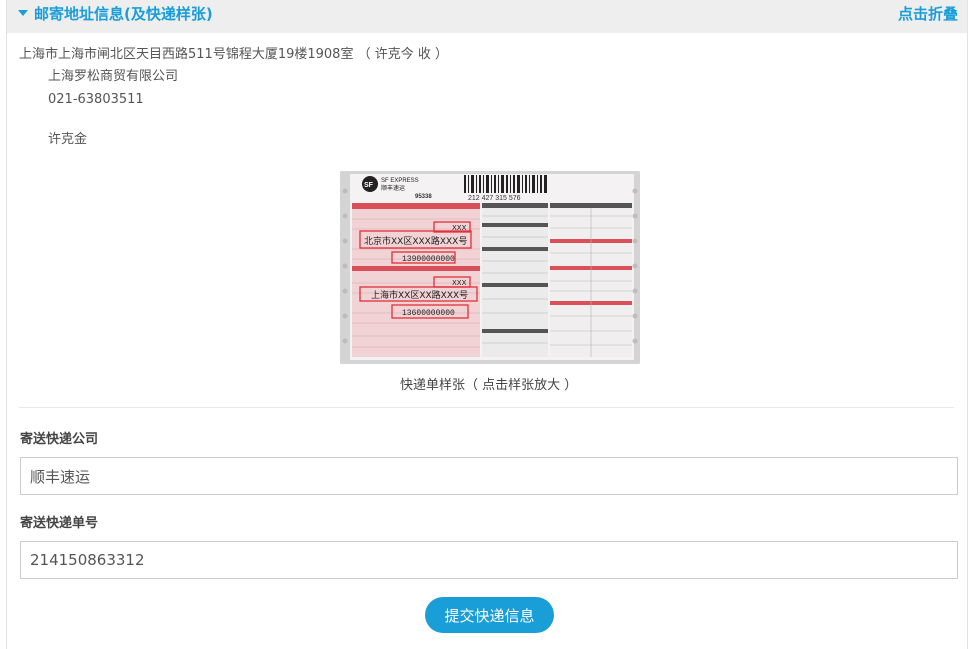 This screenshot has height=649, width=974. Describe the element at coordinates (59, 439) in the screenshot. I see `courier-company-label: 寄送快递公司` at that location.